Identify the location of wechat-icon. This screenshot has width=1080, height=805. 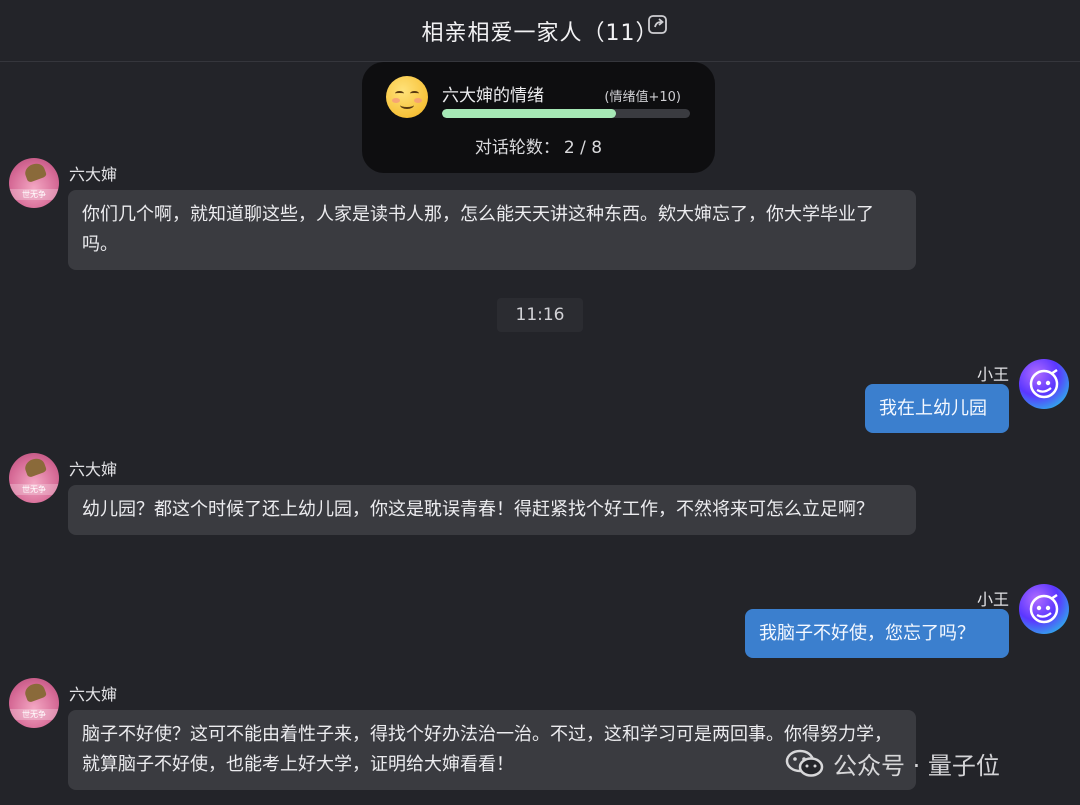
(804, 763).